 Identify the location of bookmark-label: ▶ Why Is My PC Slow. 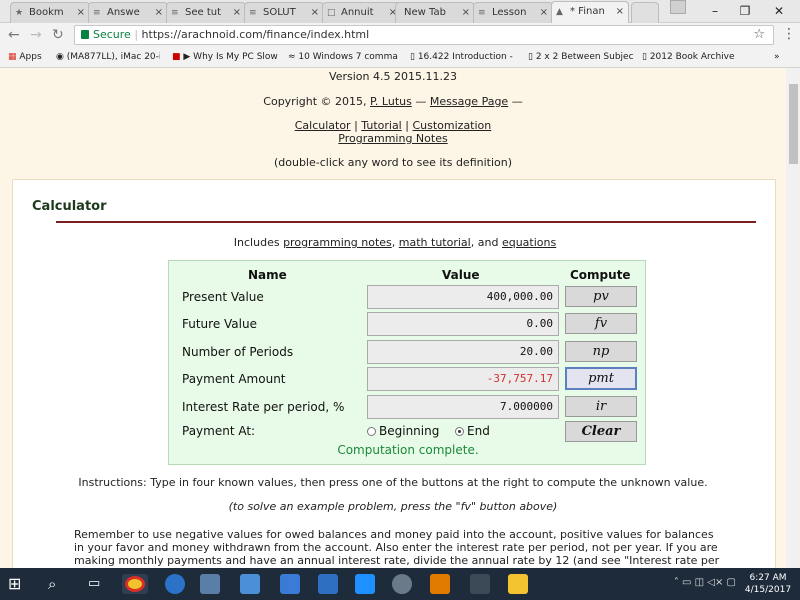
(230, 57).